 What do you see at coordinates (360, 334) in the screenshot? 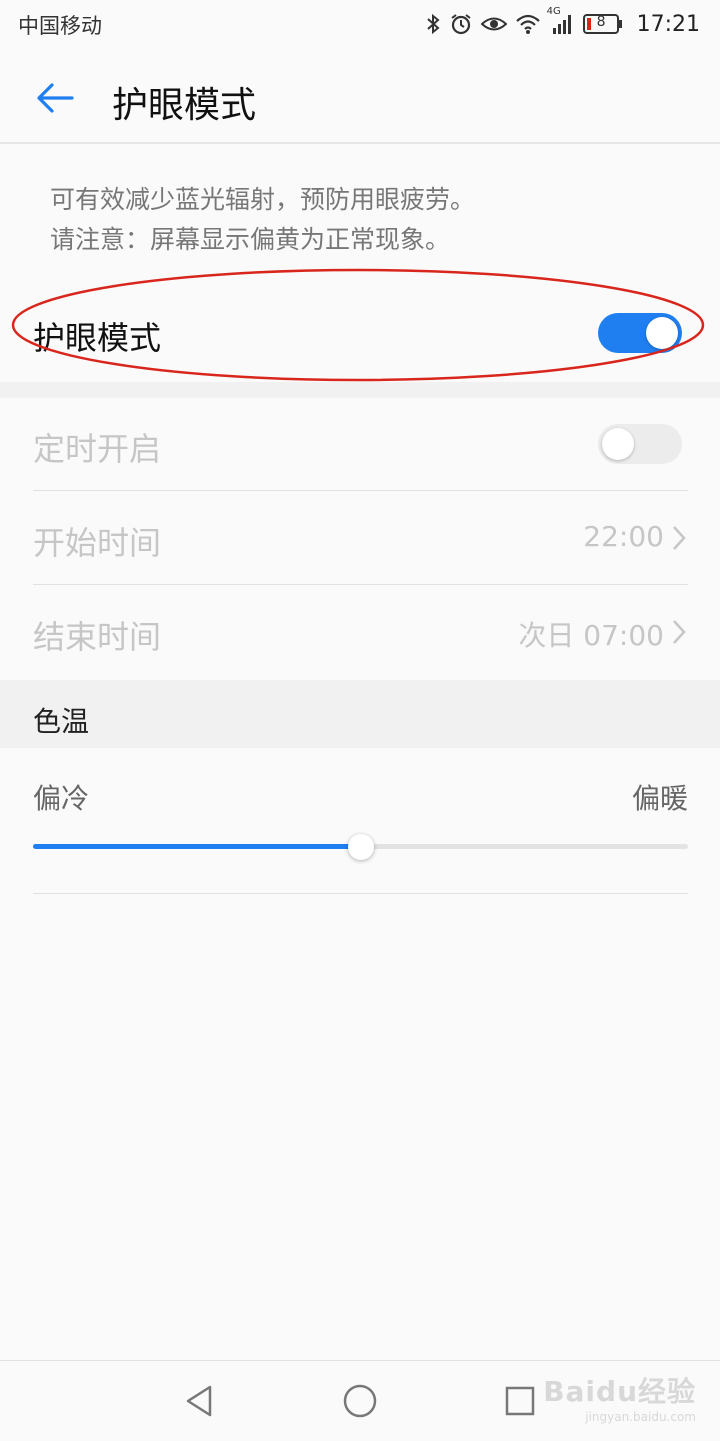
I see `eye-comfort-row: 护眼模式` at bounding box center [360, 334].